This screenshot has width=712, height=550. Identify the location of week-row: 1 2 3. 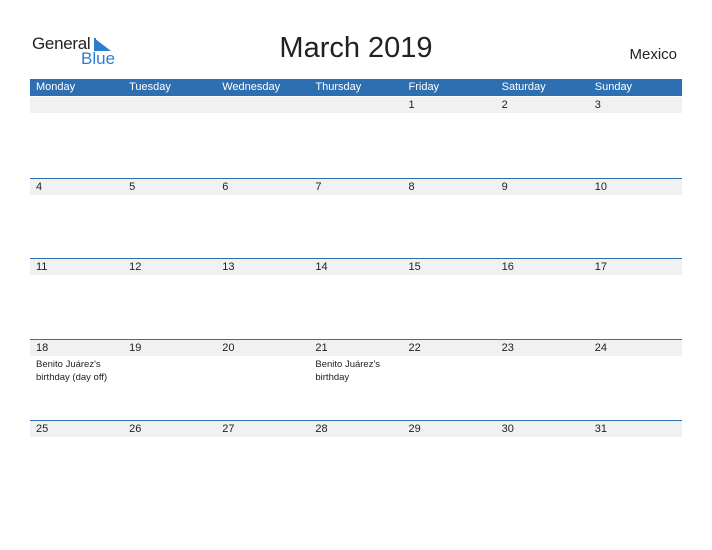
(356, 106).